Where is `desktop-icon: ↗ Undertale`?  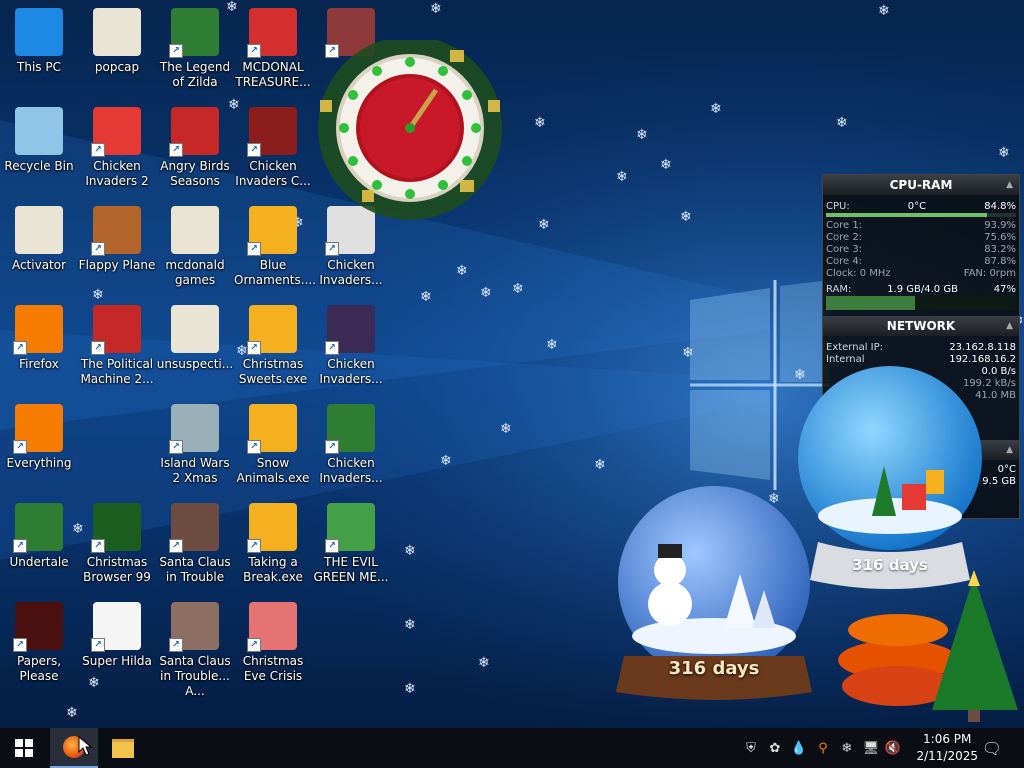 desktop-icon: ↗ Undertale is located at coordinates (39, 547).